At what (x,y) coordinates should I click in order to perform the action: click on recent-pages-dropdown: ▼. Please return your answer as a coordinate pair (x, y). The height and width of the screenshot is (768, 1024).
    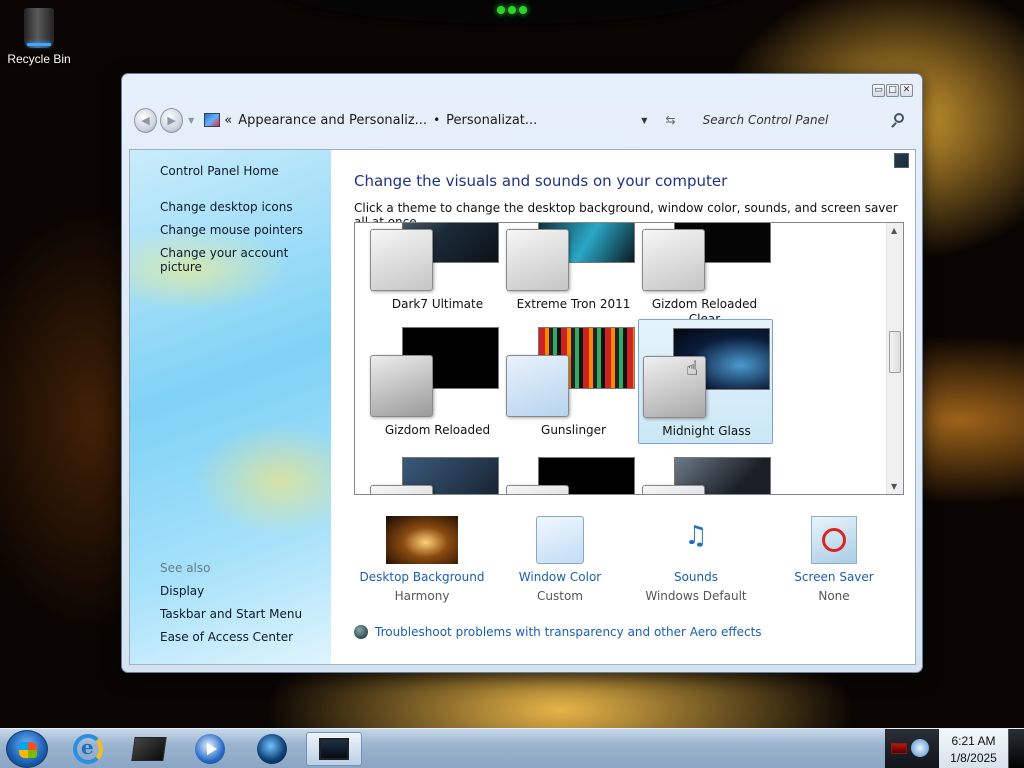
    Looking at the image, I should click on (191, 120).